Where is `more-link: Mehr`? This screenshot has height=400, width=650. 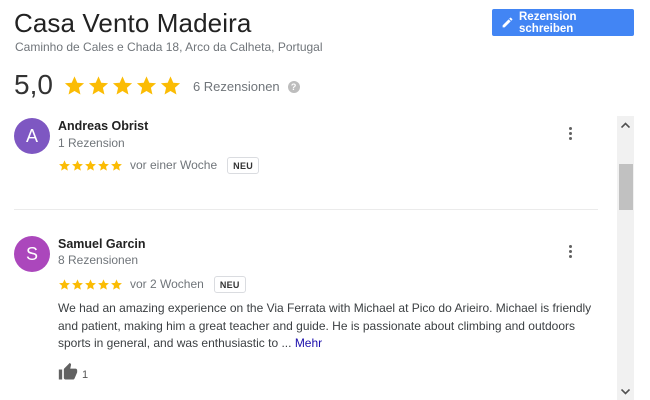
more-link: Mehr is located at coordinates (308, 343).